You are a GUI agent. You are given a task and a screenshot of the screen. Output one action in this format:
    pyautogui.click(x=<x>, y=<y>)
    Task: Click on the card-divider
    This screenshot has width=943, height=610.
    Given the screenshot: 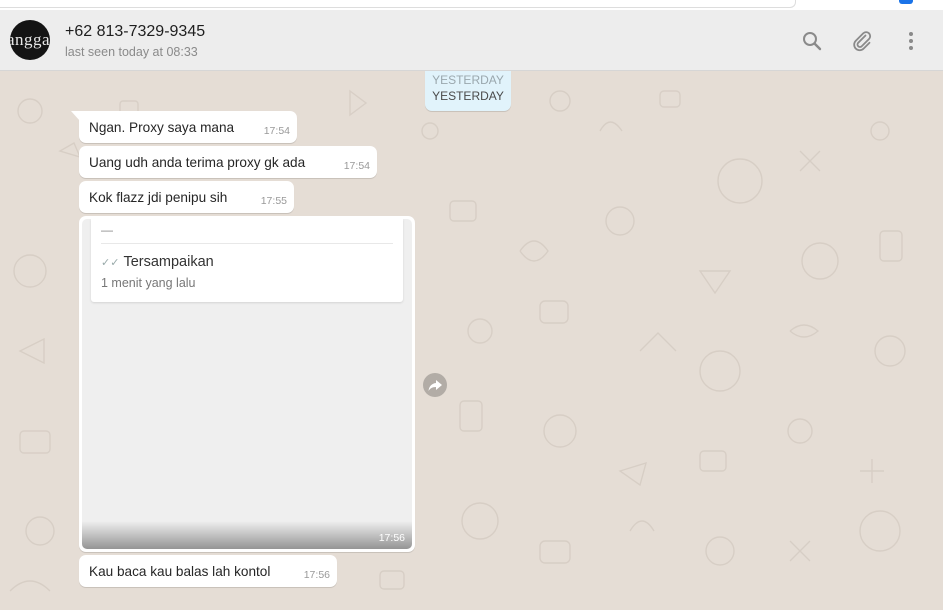 What is the action you would take?
    pyautogui.click(x=247, y=243)
    